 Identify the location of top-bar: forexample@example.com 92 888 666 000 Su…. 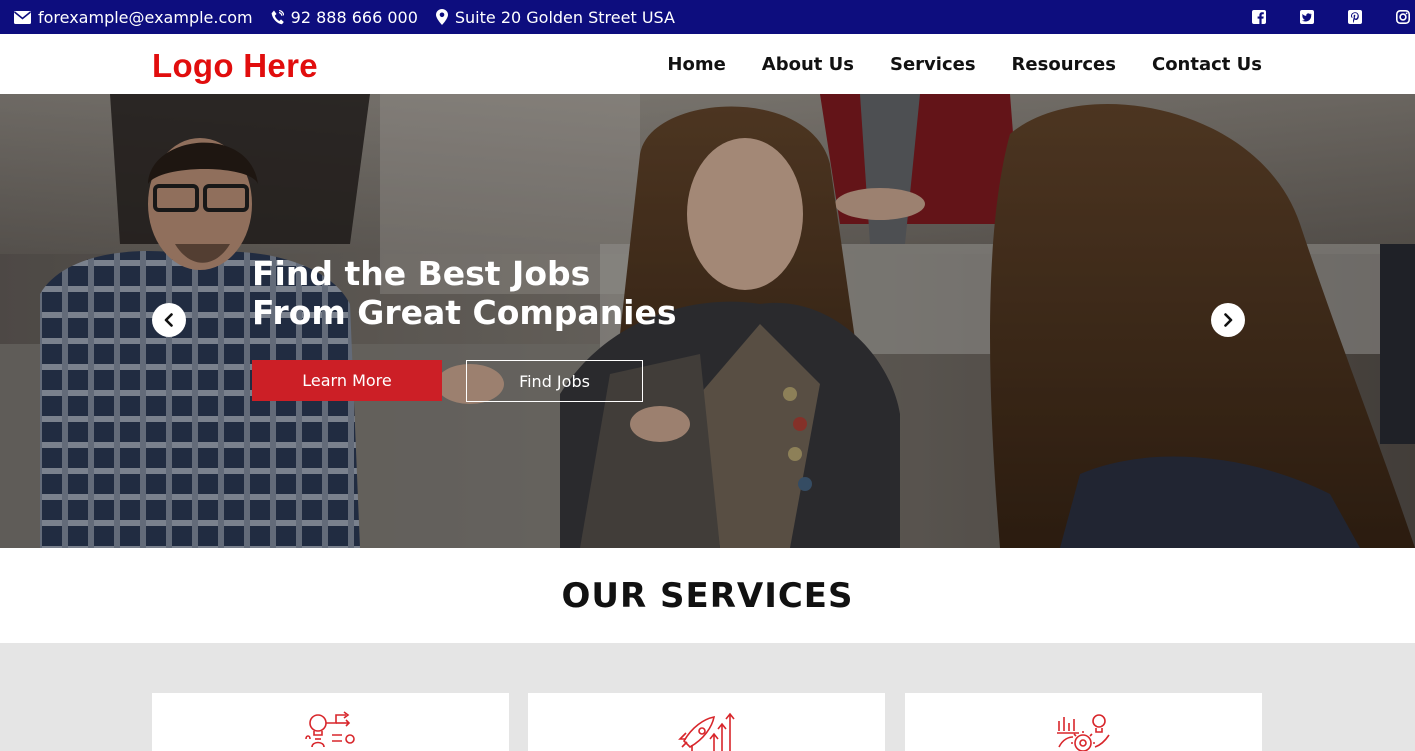
(707, 17).